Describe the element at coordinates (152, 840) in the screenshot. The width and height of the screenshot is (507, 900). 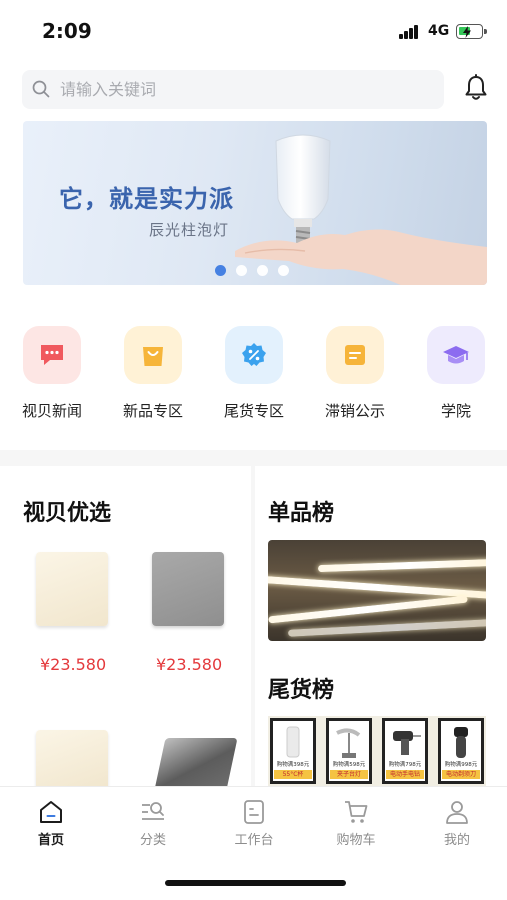
I see `tab-label: 分类` at that location.